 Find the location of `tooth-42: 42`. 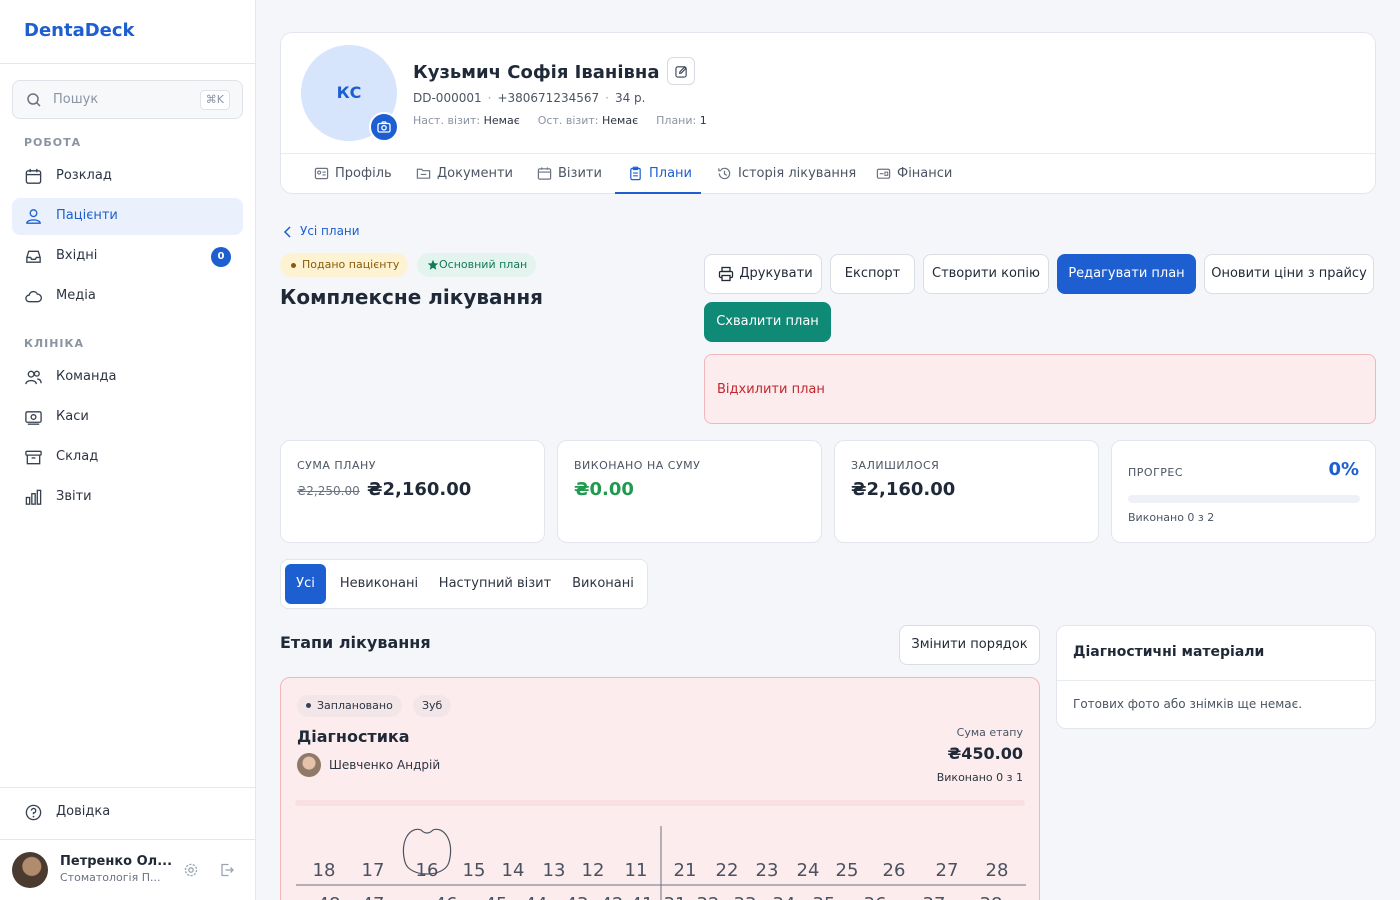

tooth-42: 42 is located at coordinates (612, 897).